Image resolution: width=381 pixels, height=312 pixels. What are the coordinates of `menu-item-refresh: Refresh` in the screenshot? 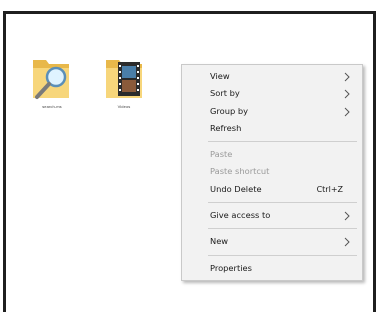 It's located at (272, 128).